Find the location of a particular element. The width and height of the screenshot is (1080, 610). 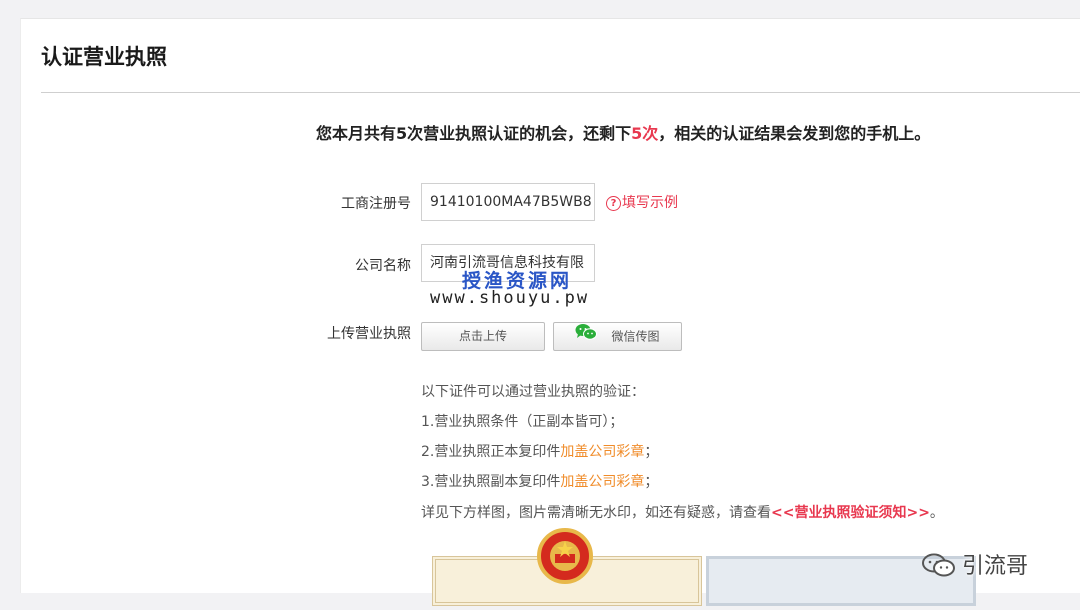

info-line-5: 详见下方样图，图片需清晰无水印，如还有疑惑，请查看<<营业执照验证须知>>。 is located at coordinates (682, 512).